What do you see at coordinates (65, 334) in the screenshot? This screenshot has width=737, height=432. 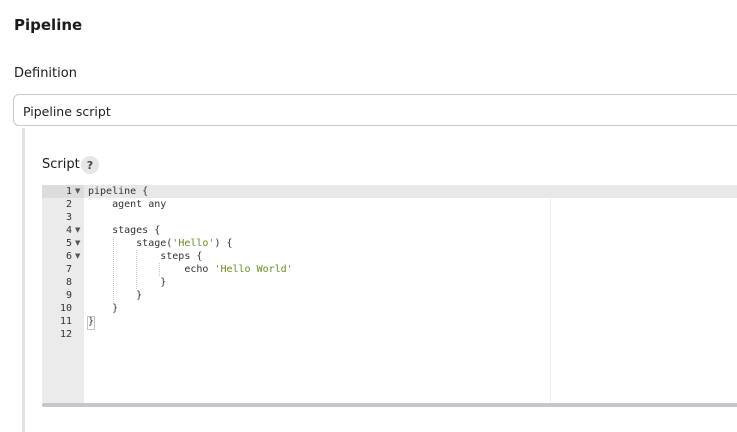 I see `line-number: 12` at bounding box center [65, 334].